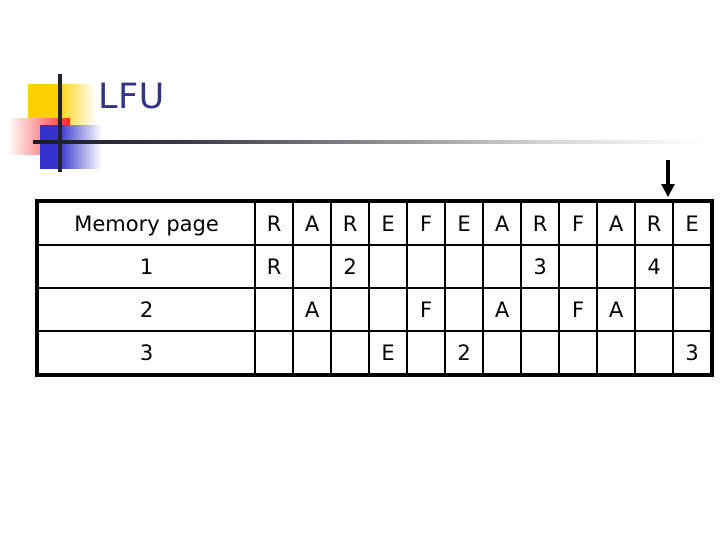 The width and height of the screenshot is (720, 540). Describe the element at coordinates (654, 266) in the screenshot. I see `memory-frame-cell: 4` at that location.